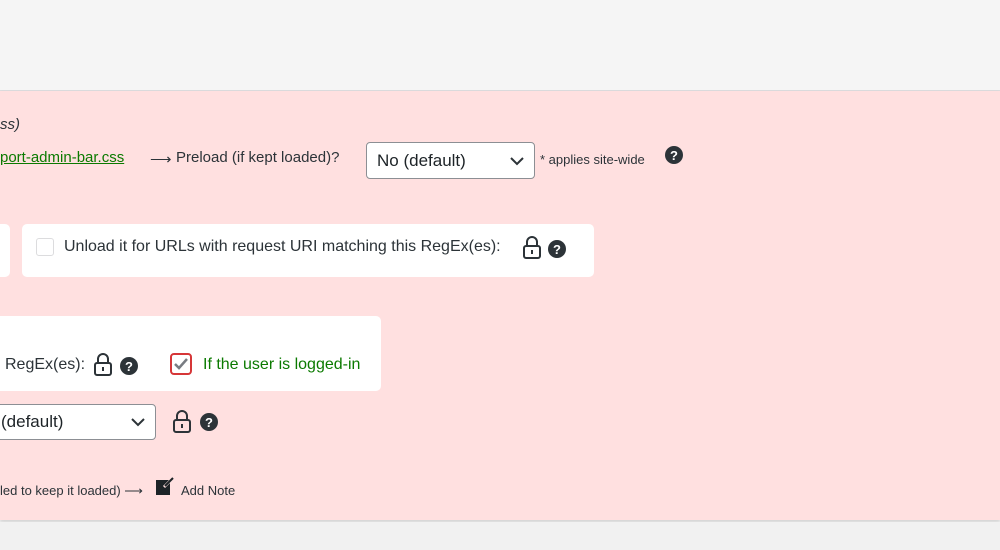 This screenshot has height=550, width=1000. I want to click on preload-select-value: No (default), so click(421, 160).